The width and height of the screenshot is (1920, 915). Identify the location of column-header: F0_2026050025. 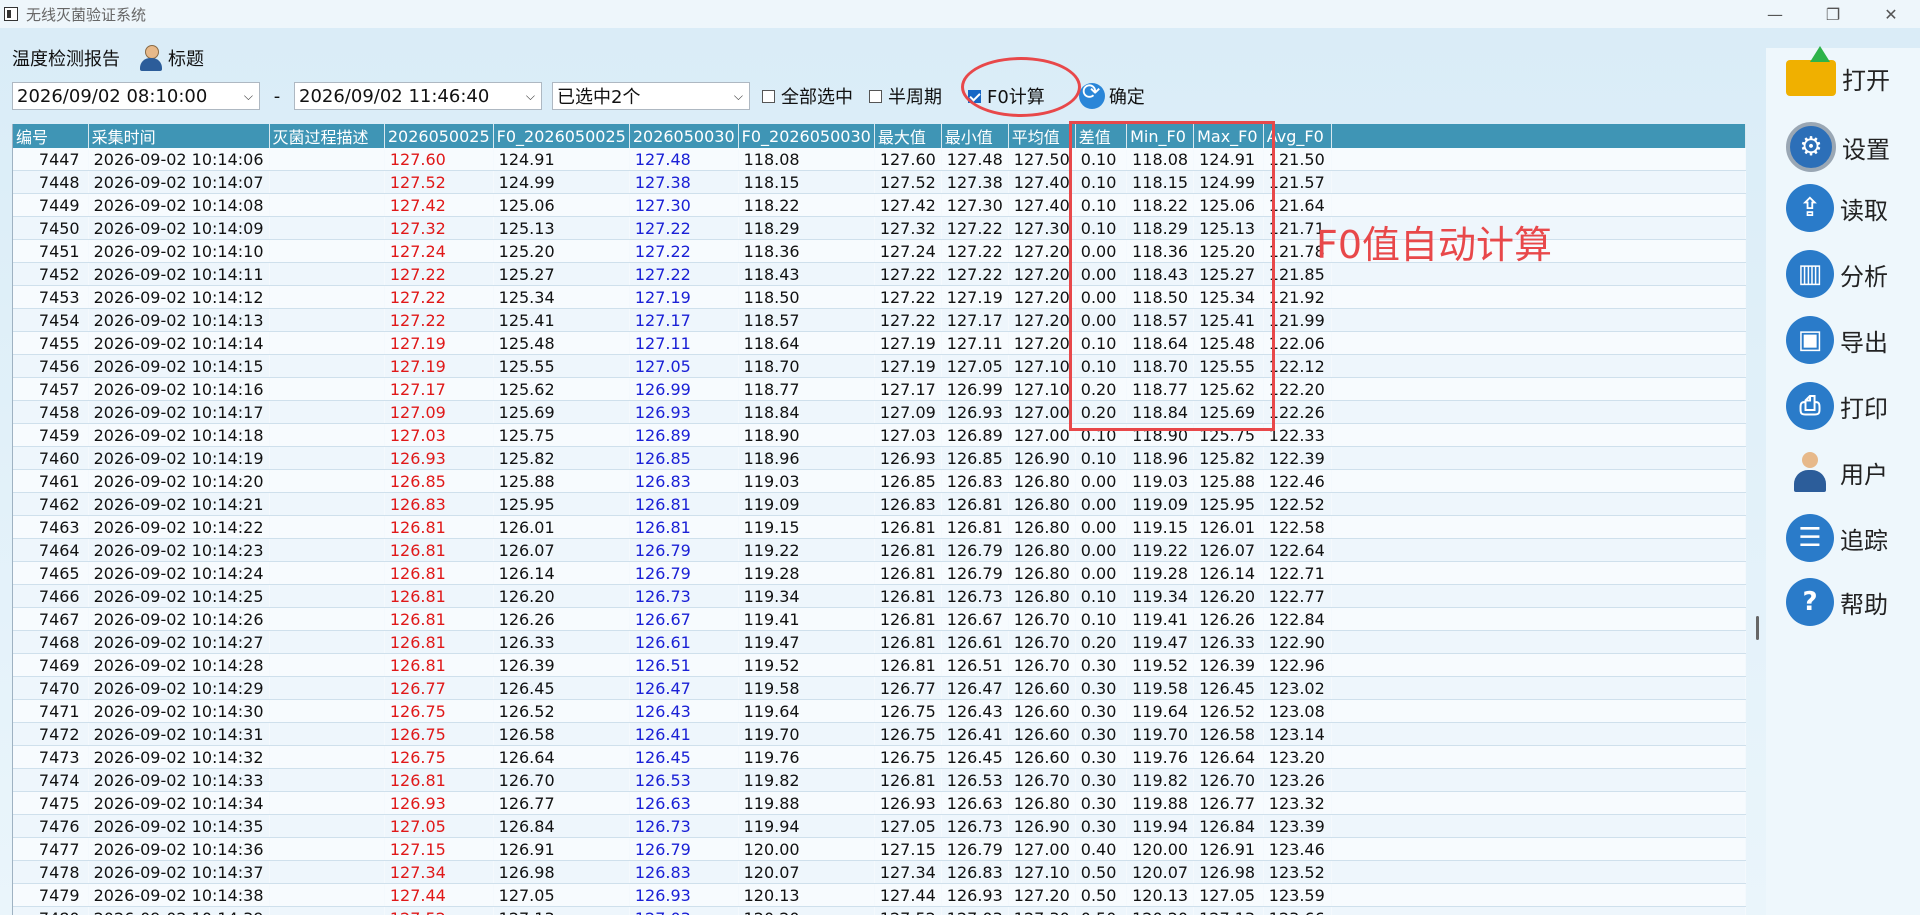
(561, 136).